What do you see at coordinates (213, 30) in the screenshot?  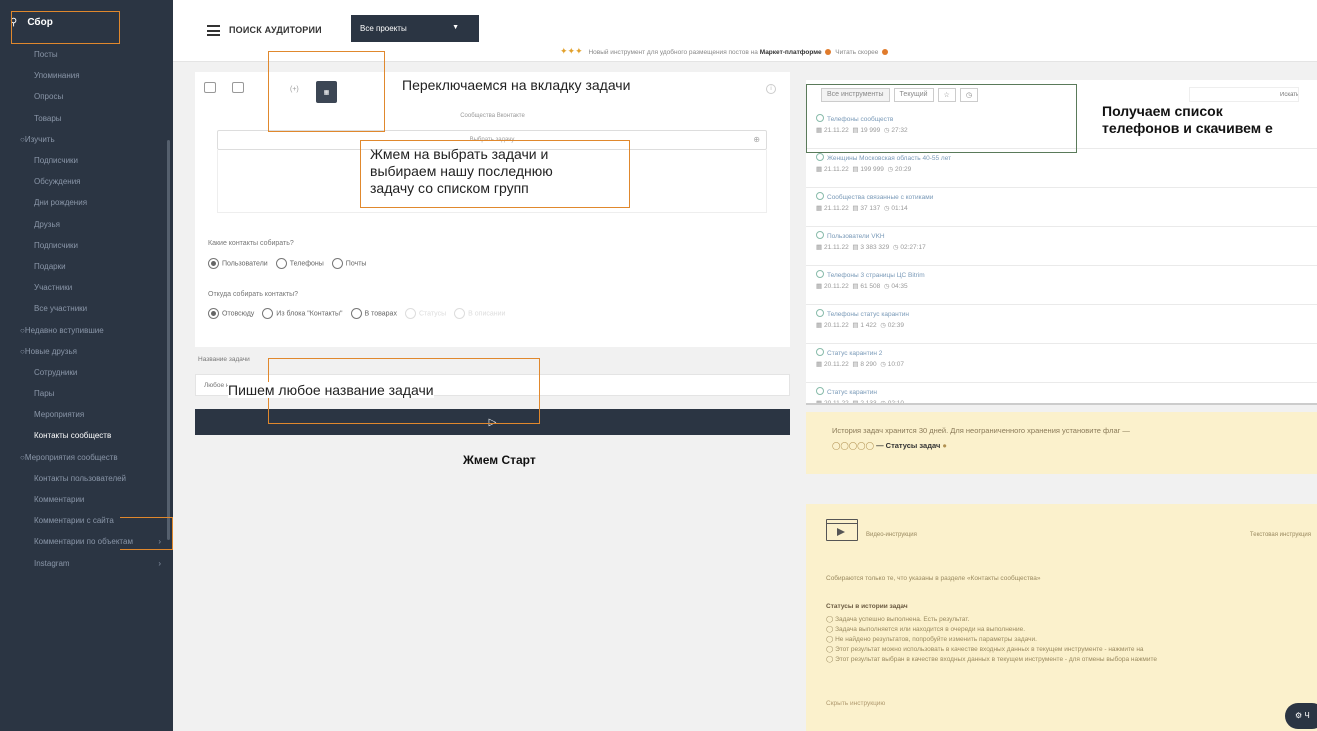 I see `menu-icon` at bounding box center [213, 30].